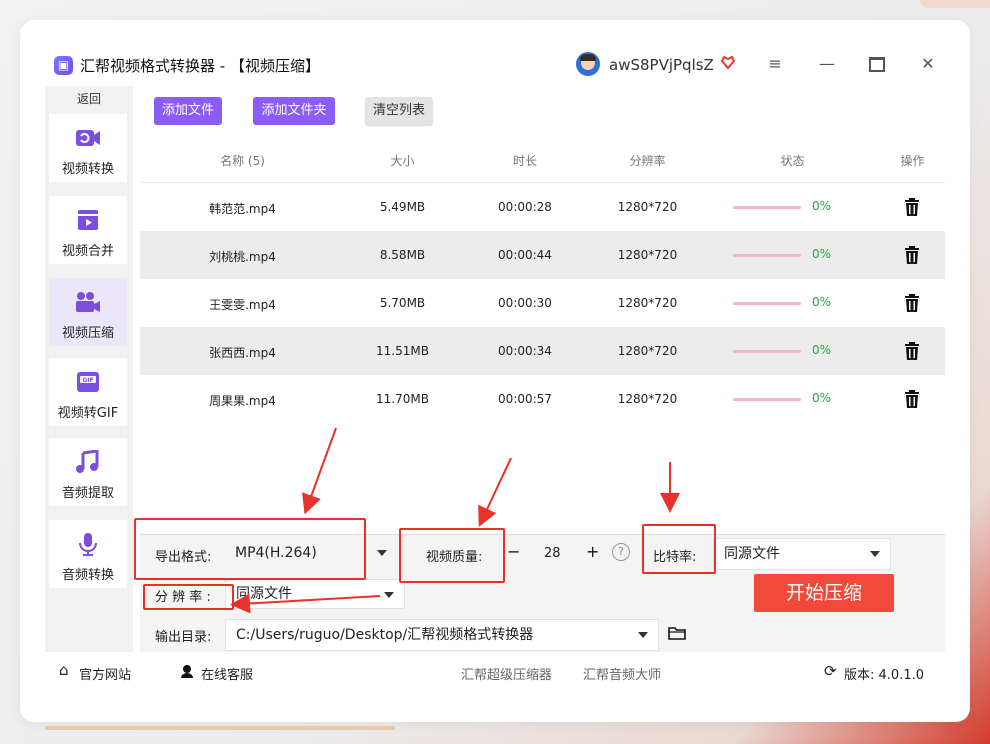  Describe the element at coordinates (647, 160) in the screenshot. I see `header-resolution: 分辨率` at that location.